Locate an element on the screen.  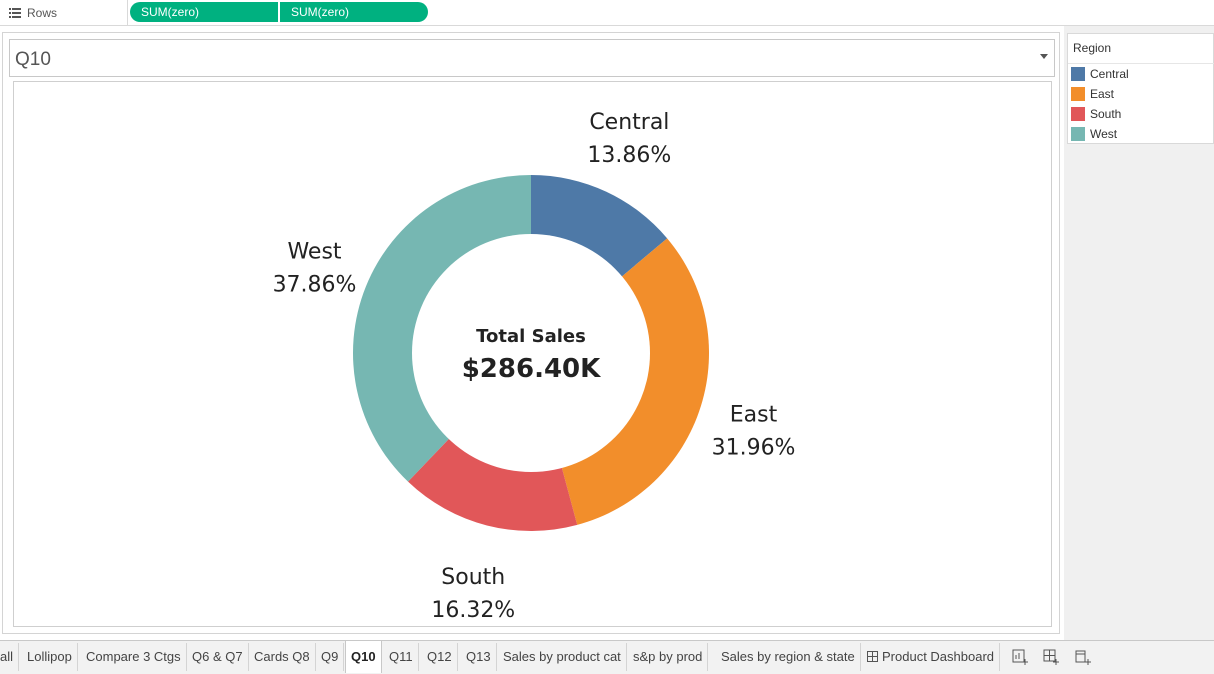
slice-label-name: West is located at coordinates (314, 252).